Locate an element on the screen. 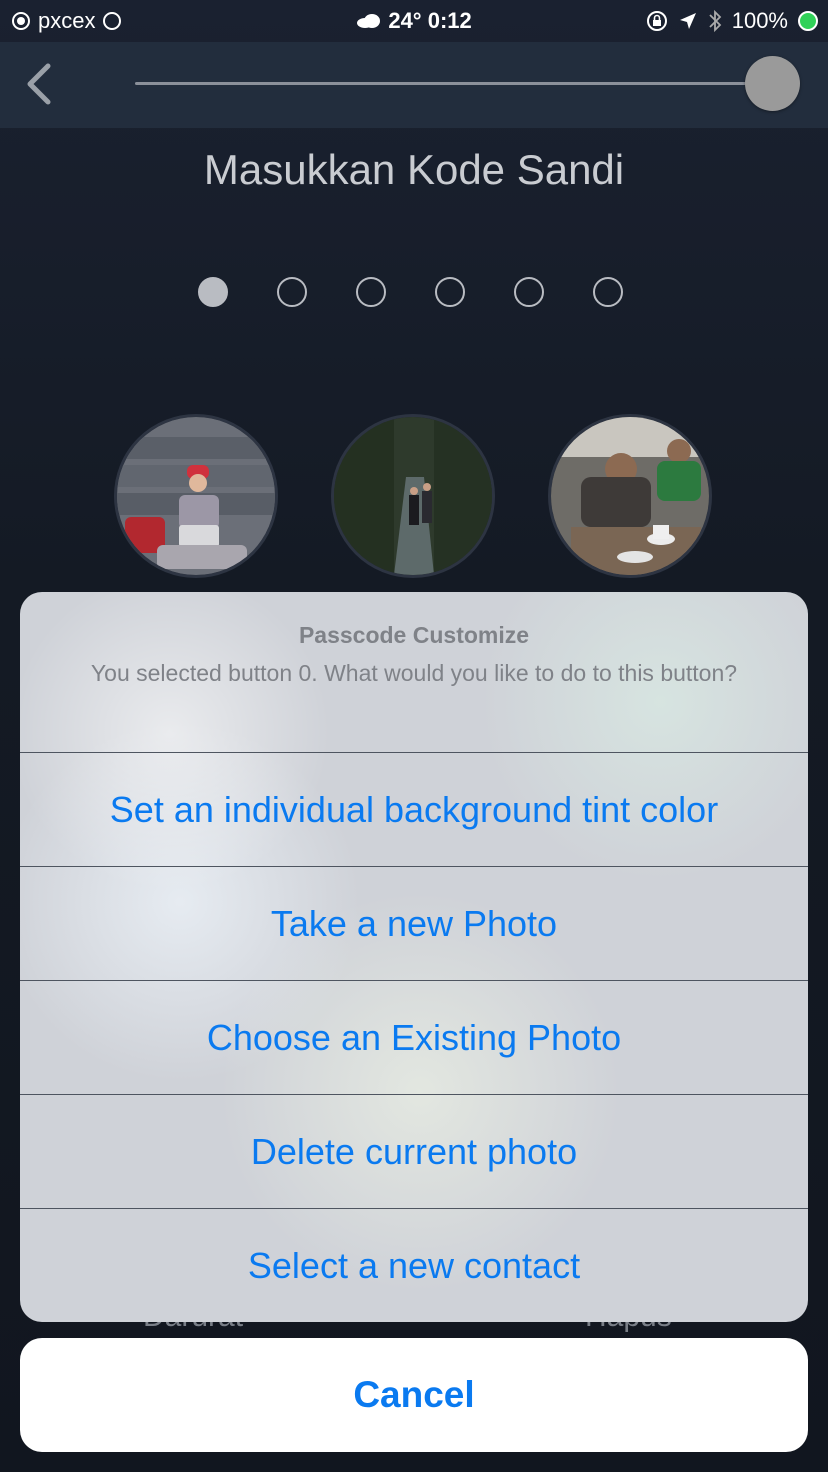 The height and width of the screenshot is (1472, 828). passcode-dot-filled is located at coordinates (213, 292).